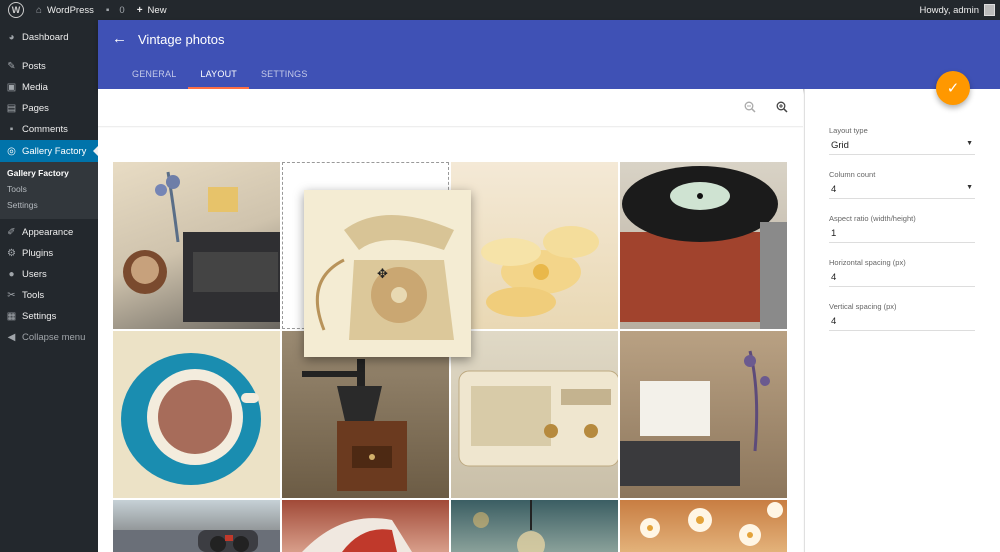  Describe the element at coordinates (196, 245) in the screenshot. I see `photo-tile-typewriter-coffee` at that location.